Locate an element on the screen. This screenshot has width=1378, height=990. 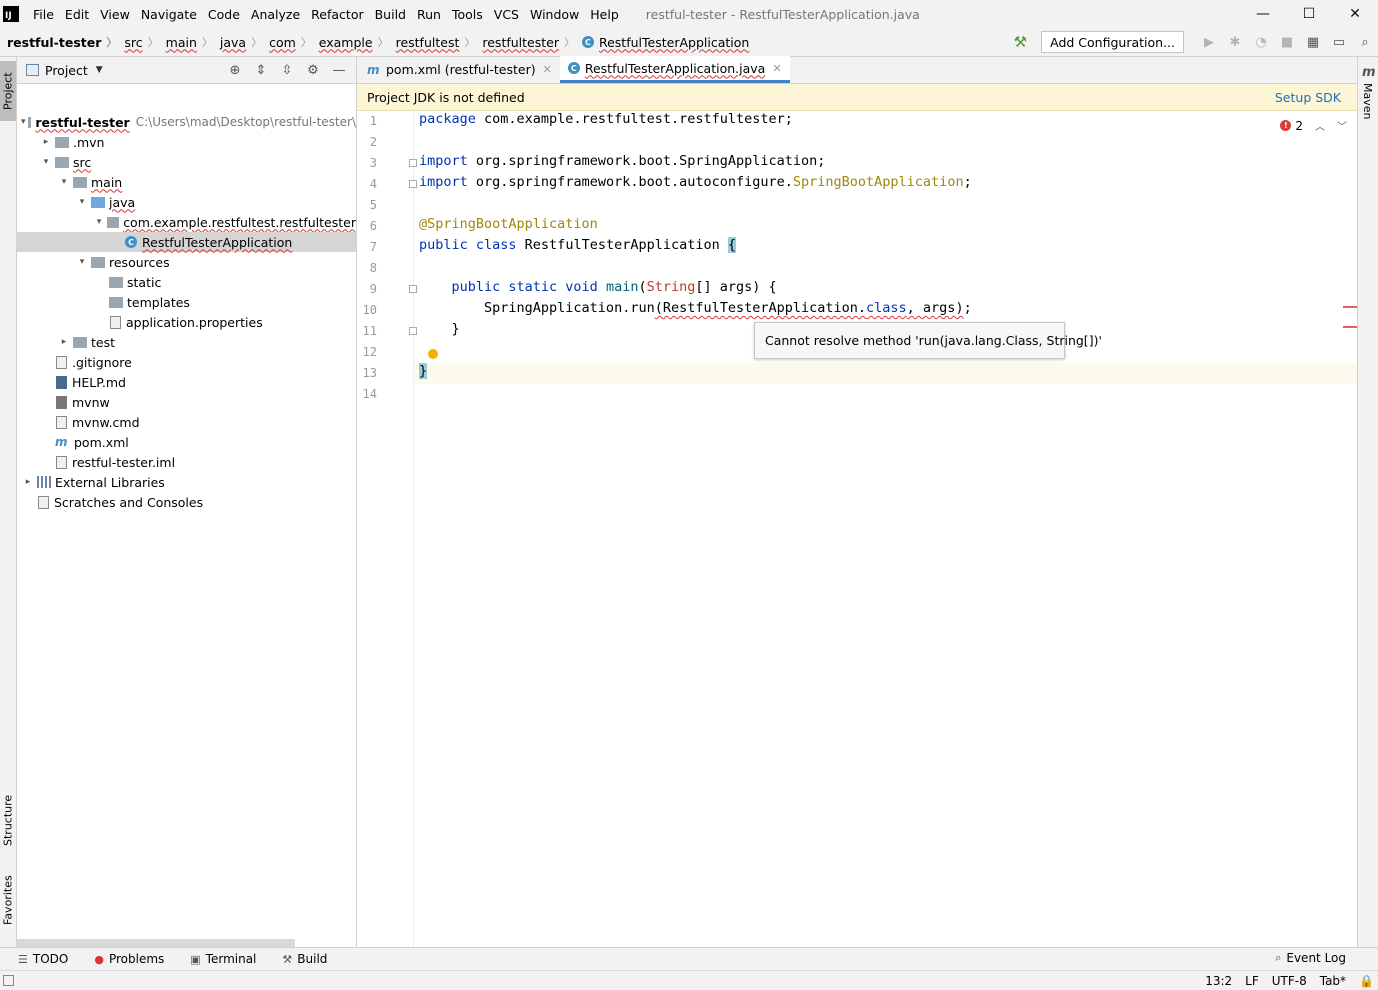
line-number: 1 is located at coordinates (367, 121).